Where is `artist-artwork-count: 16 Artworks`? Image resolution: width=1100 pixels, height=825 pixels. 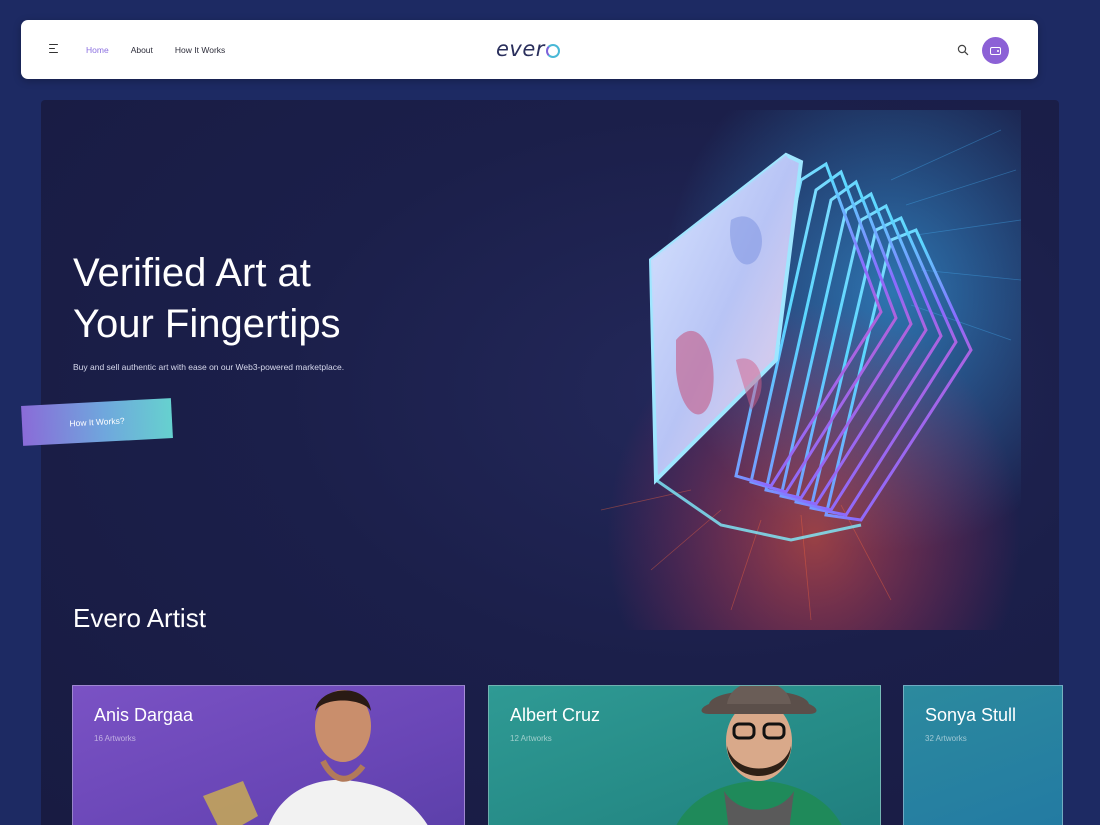 artist-artwork-count: 16 Artworks is located at coordinates (115, 738).